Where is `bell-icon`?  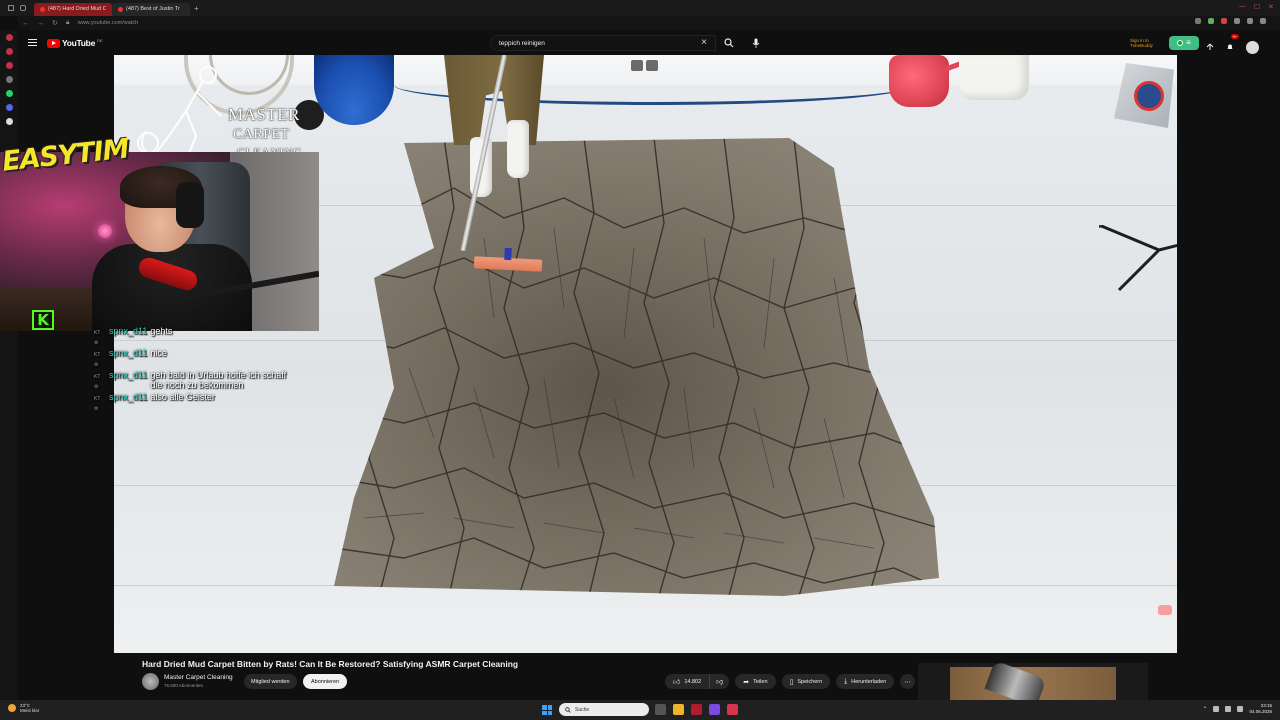
bell-icon is located at coordinates (1230, 46).